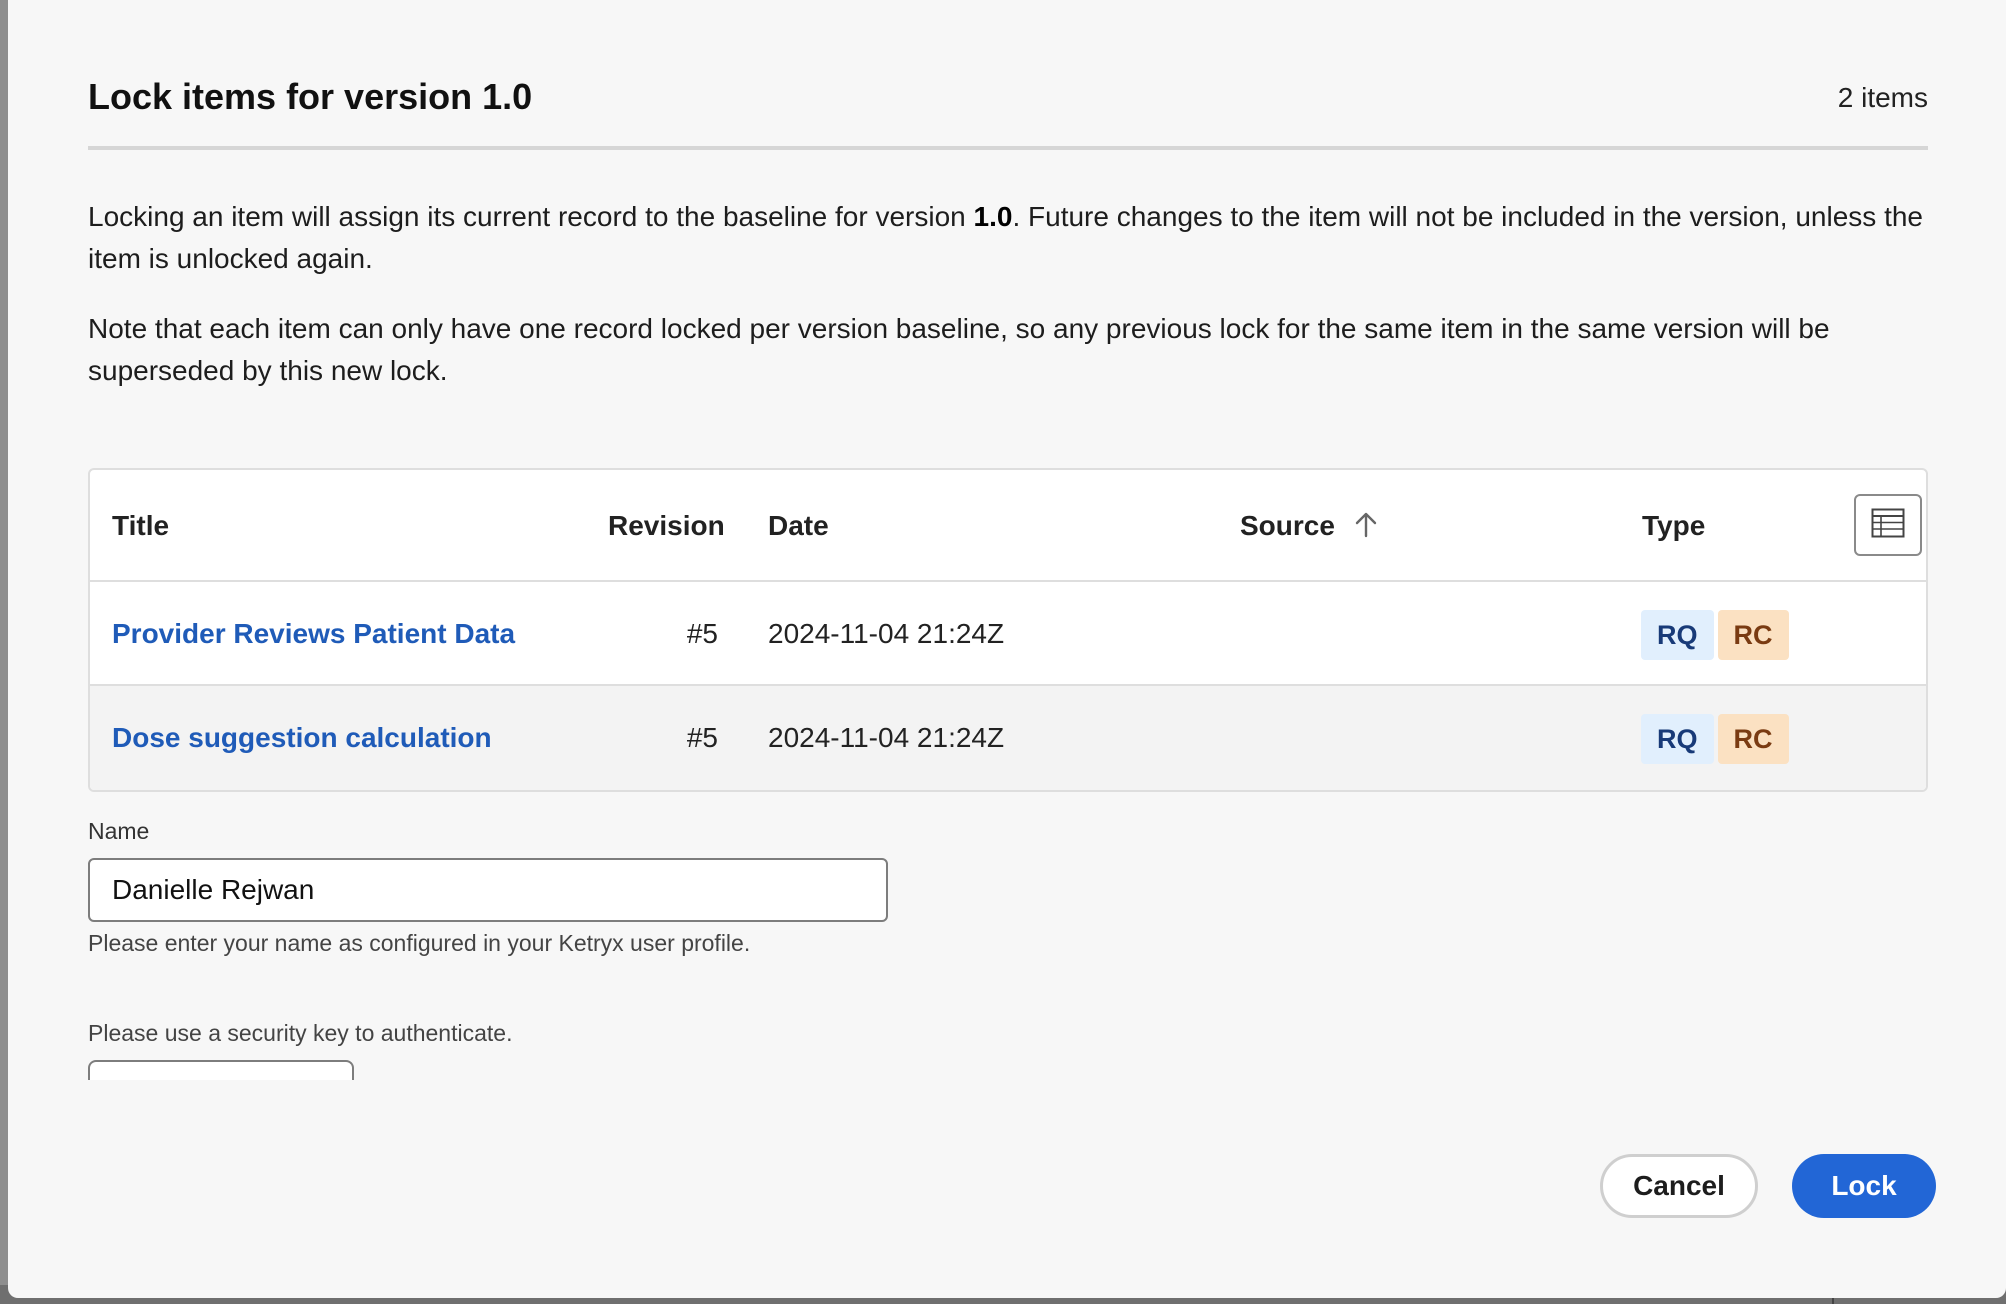  Describe the element at coordinates (1008, 526) in the screenshot. I see `table-header: Title Revision Date Source Type` at that location.